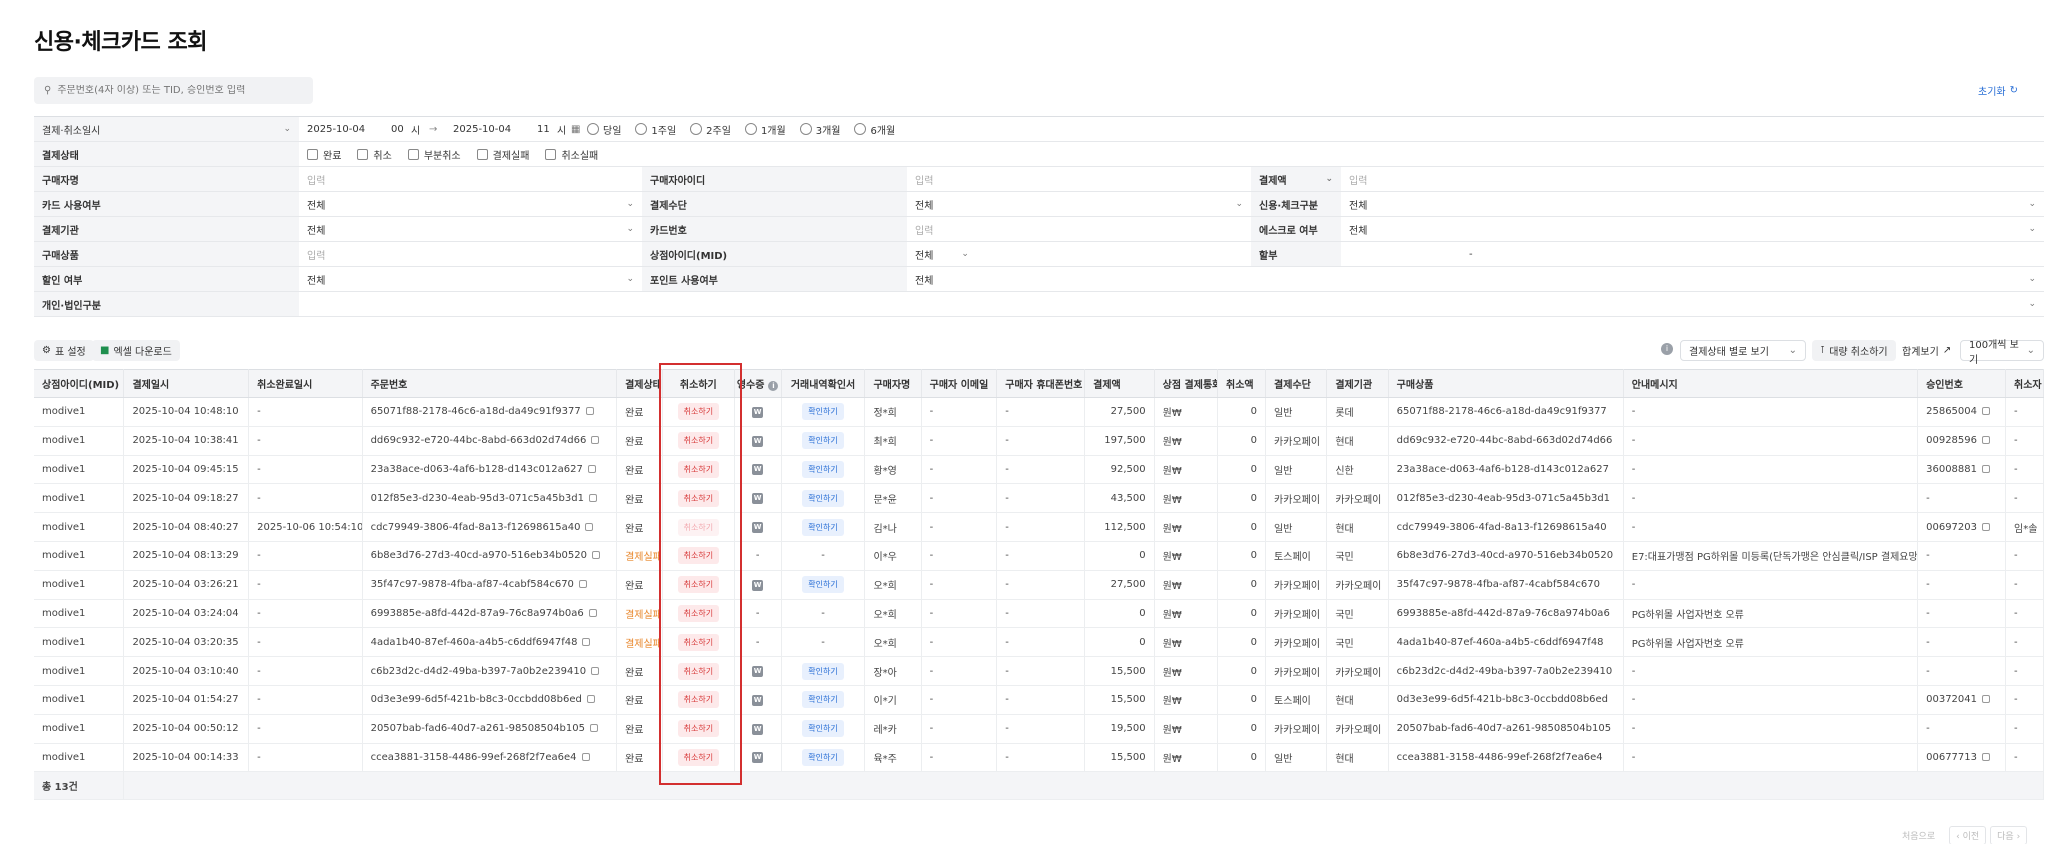 Image resolution: width=2048 pixels, height=844 pixels. Describe the element at coordinates (470, 254) in the screenshot. I see `product-input: 입력` at that location.